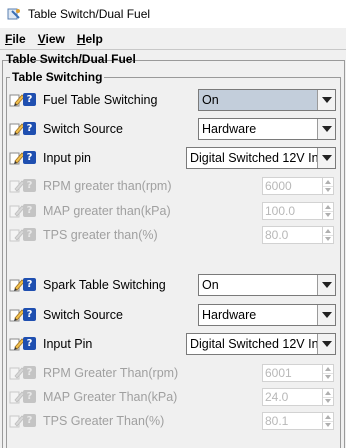  I want to click on spark-input-pin-row: ? Input Pin Digital Switched 12V In, so click(173, 344).